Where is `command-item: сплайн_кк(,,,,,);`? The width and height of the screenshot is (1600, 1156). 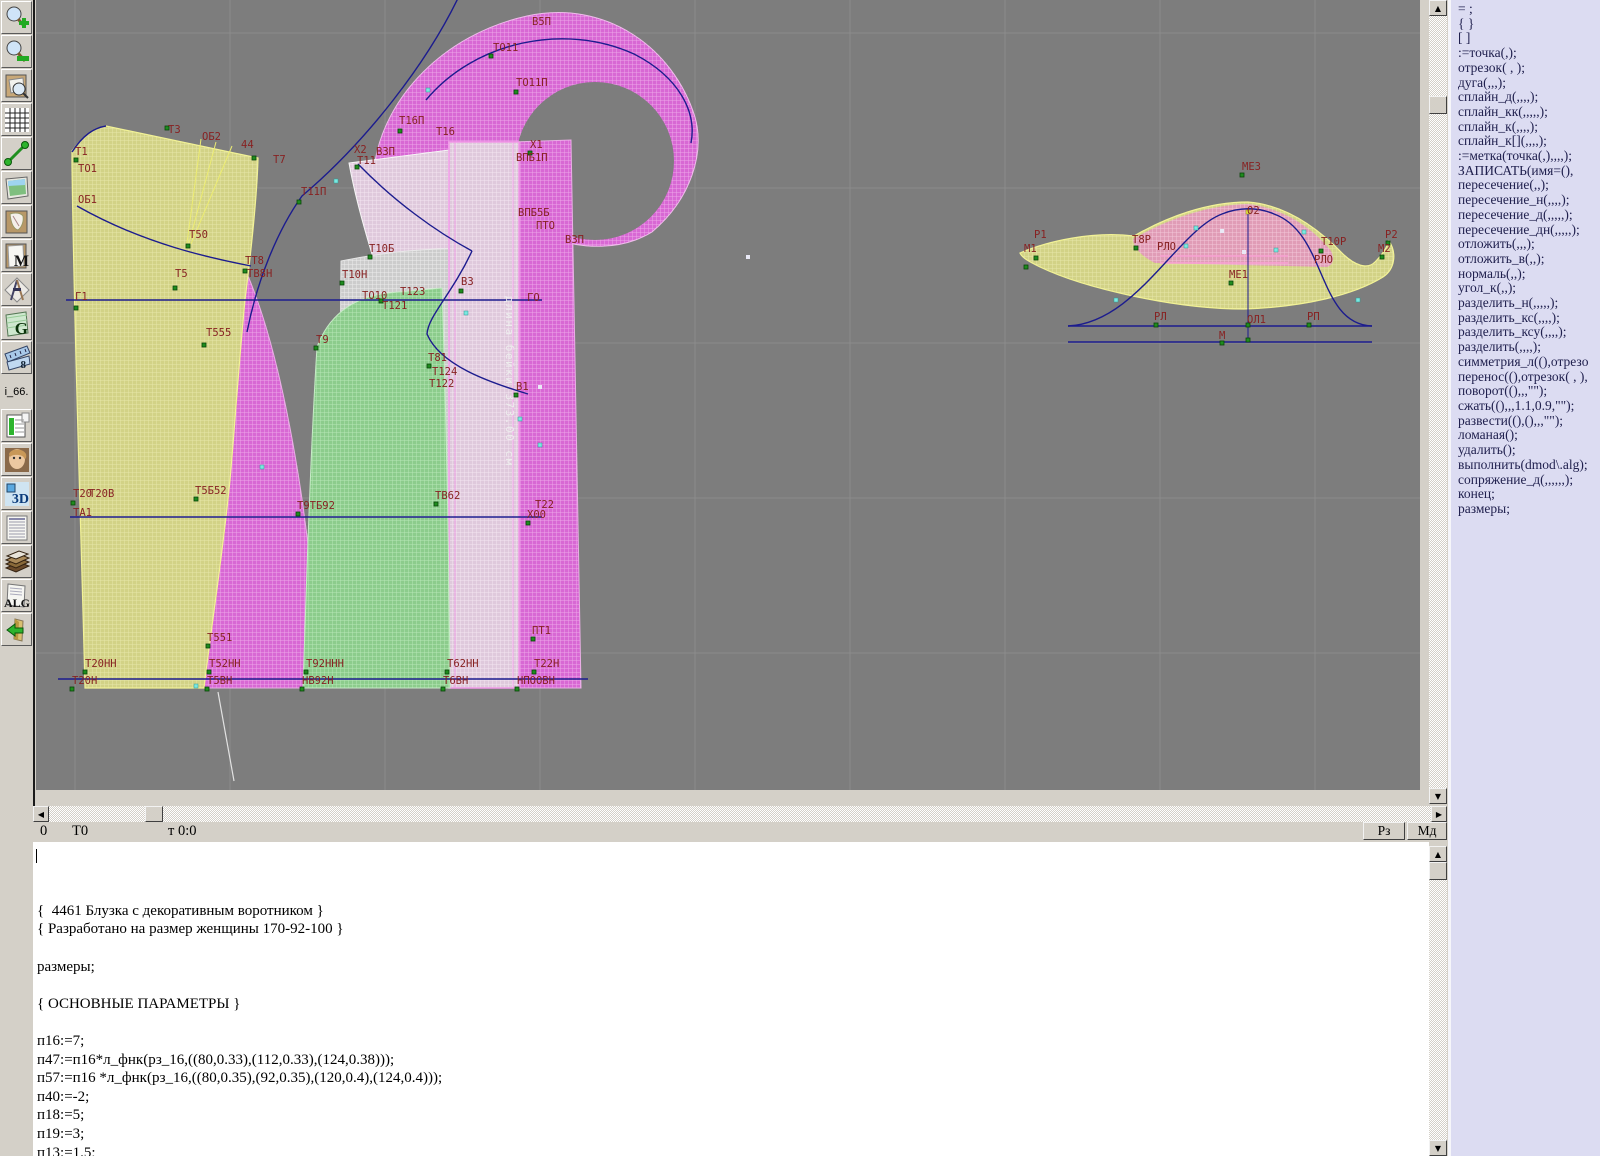 command-item: сплайн_кк(,,,,,); is located at coordinates (1529, 112).